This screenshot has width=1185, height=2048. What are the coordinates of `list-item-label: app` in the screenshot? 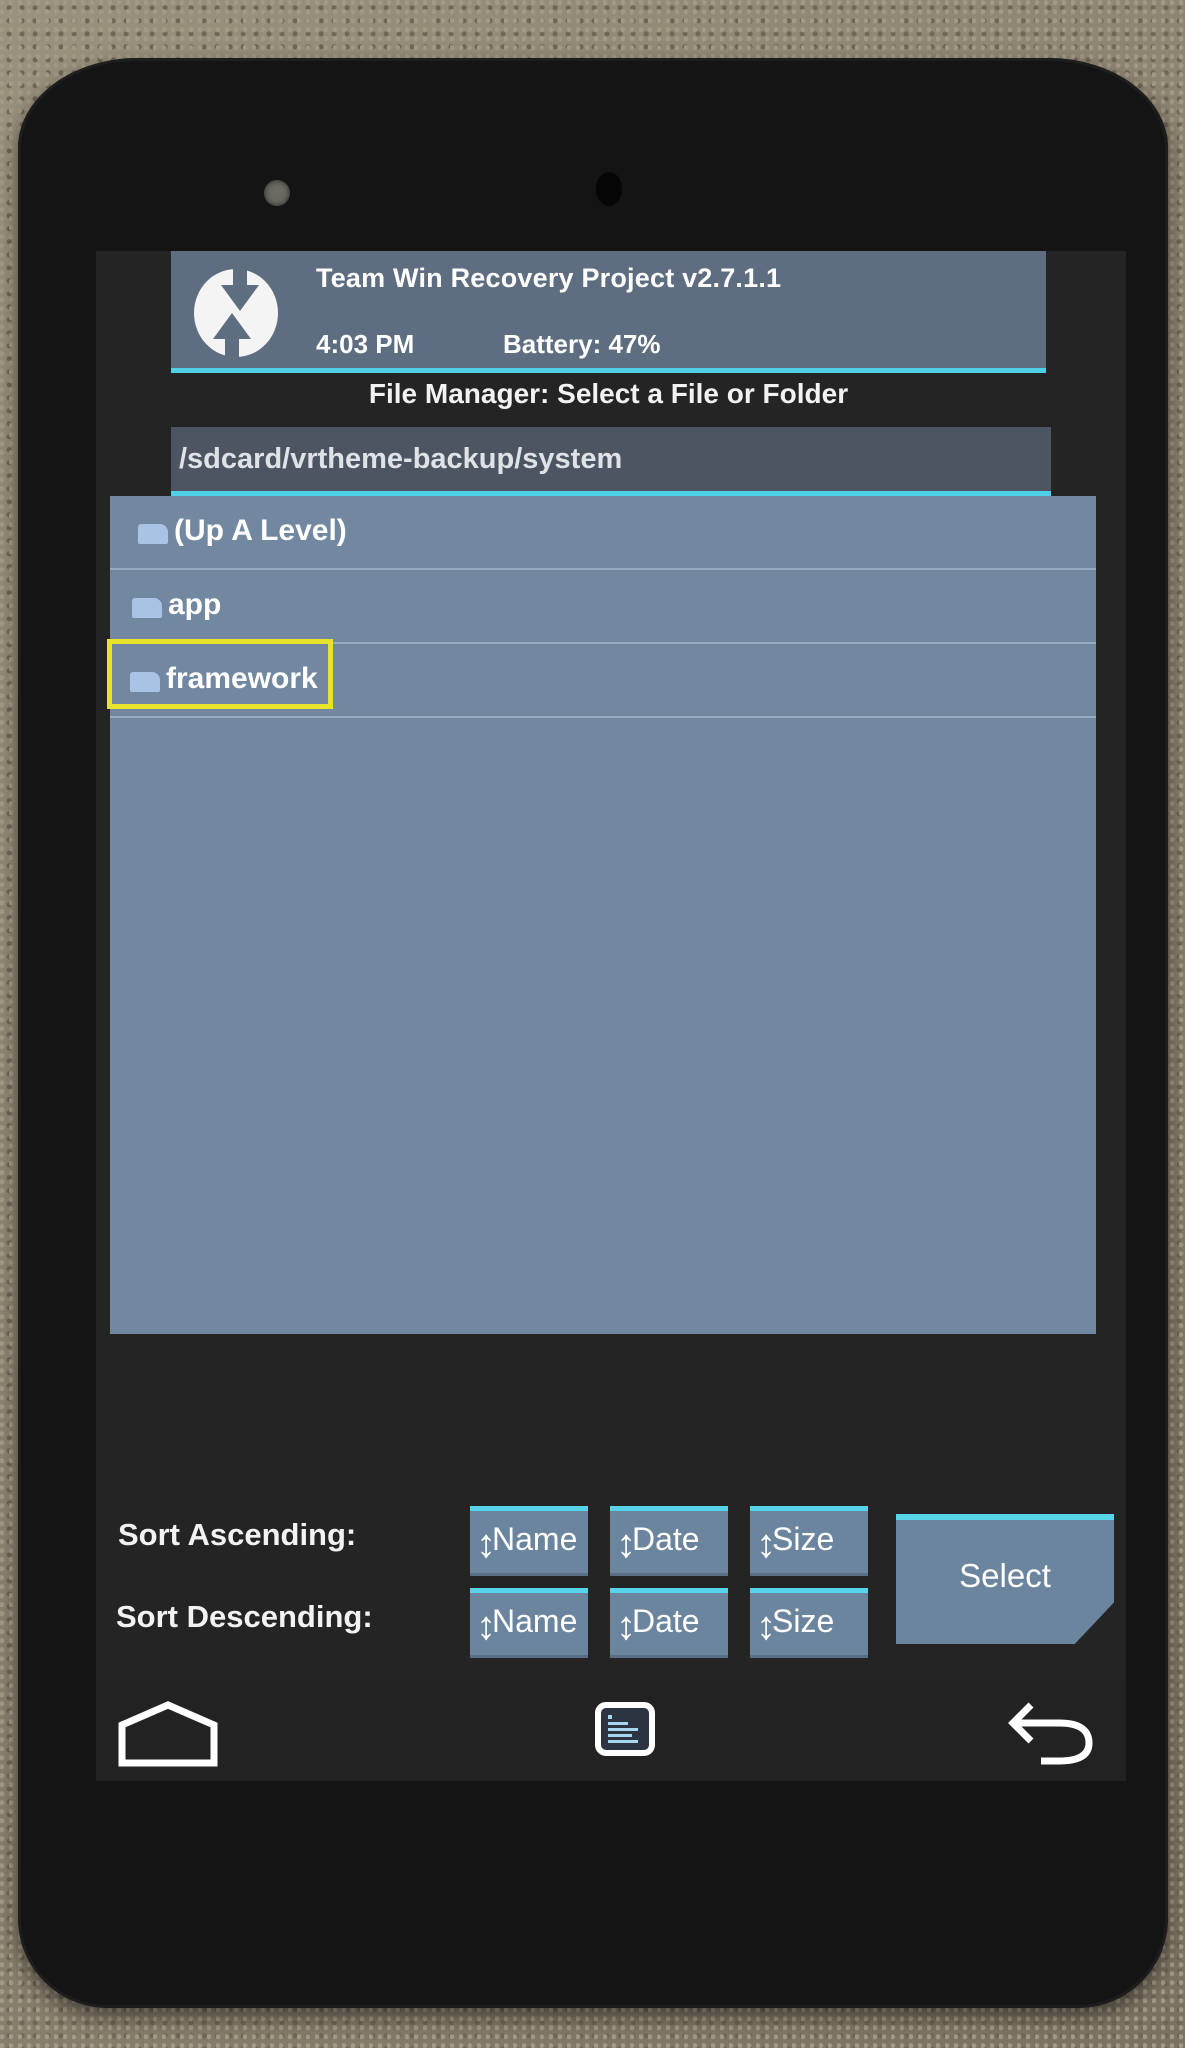 It's located at (195, 604).